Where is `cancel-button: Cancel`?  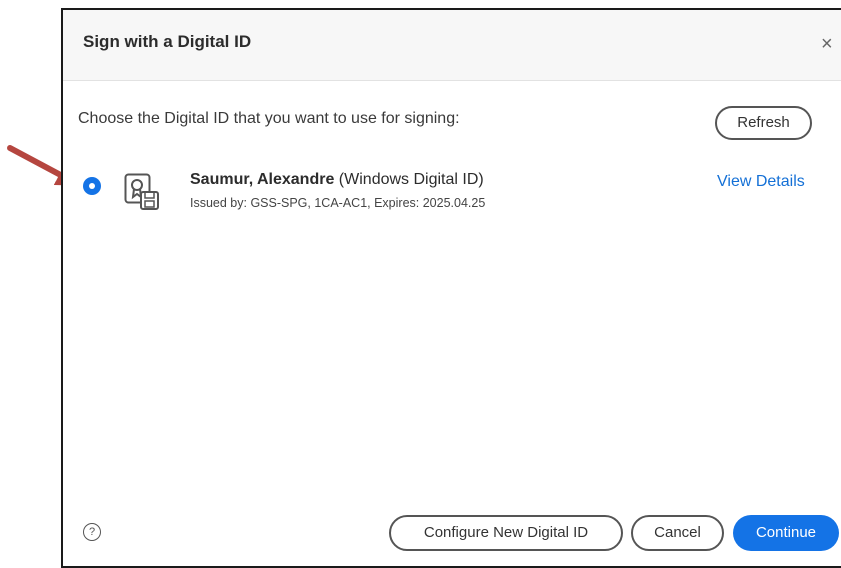
cancel-button: Cancel is located at coordinates (677, 533).